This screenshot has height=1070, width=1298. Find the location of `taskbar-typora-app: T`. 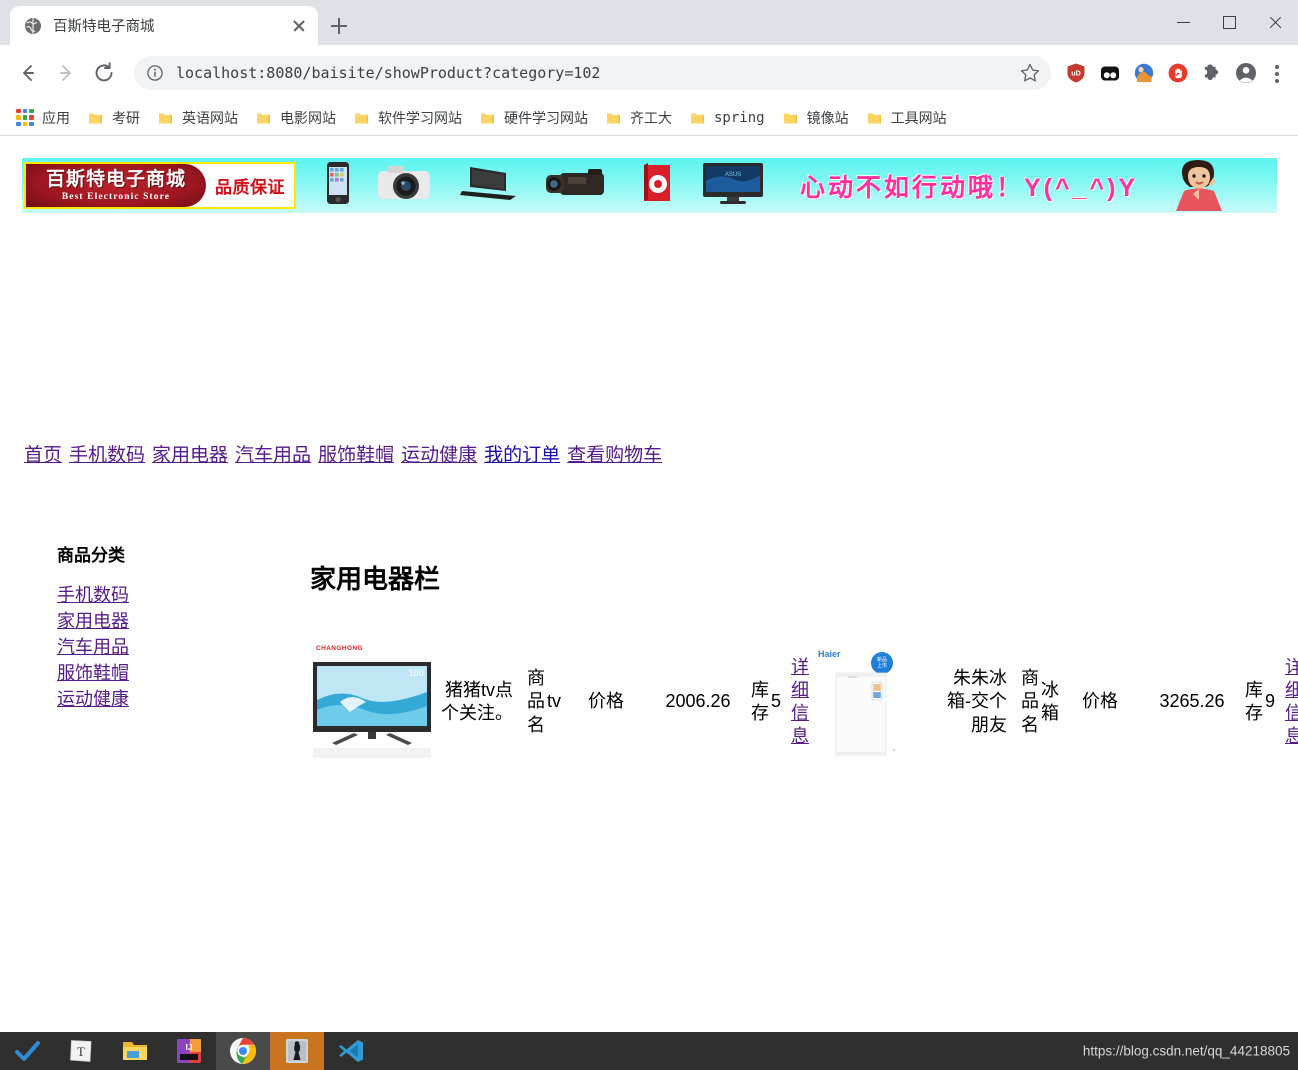

taskbar-typora-app: T is located at coordinates (81, 1051).